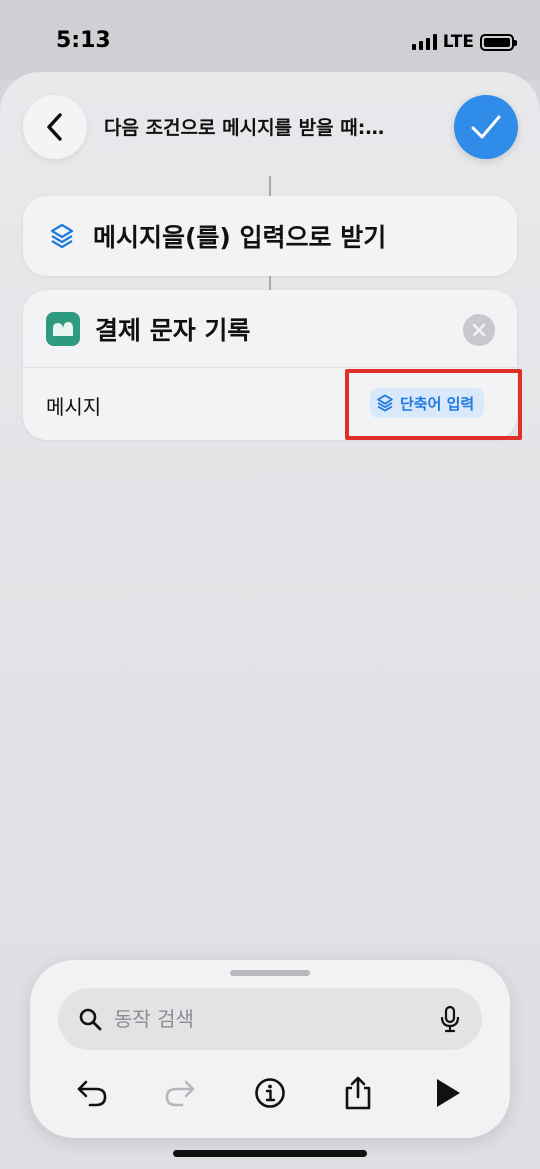 This screenshot has height=1169, width=540. I want to click on close-icon, so click(479, 330).